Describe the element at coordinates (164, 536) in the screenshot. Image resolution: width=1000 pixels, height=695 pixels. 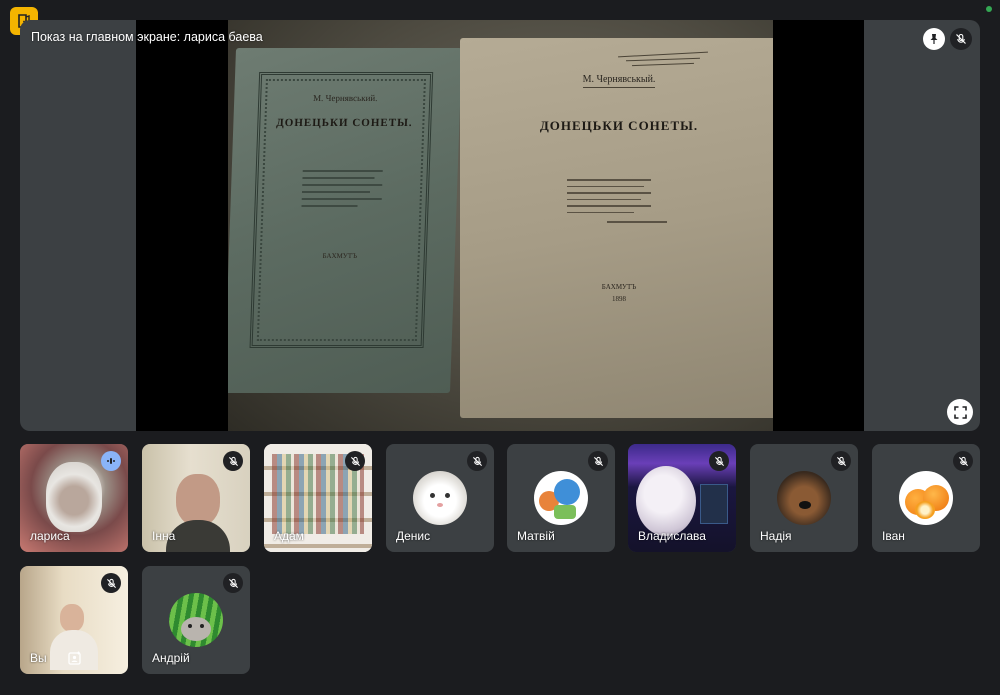
I see `participant-name: Інна` at that location.